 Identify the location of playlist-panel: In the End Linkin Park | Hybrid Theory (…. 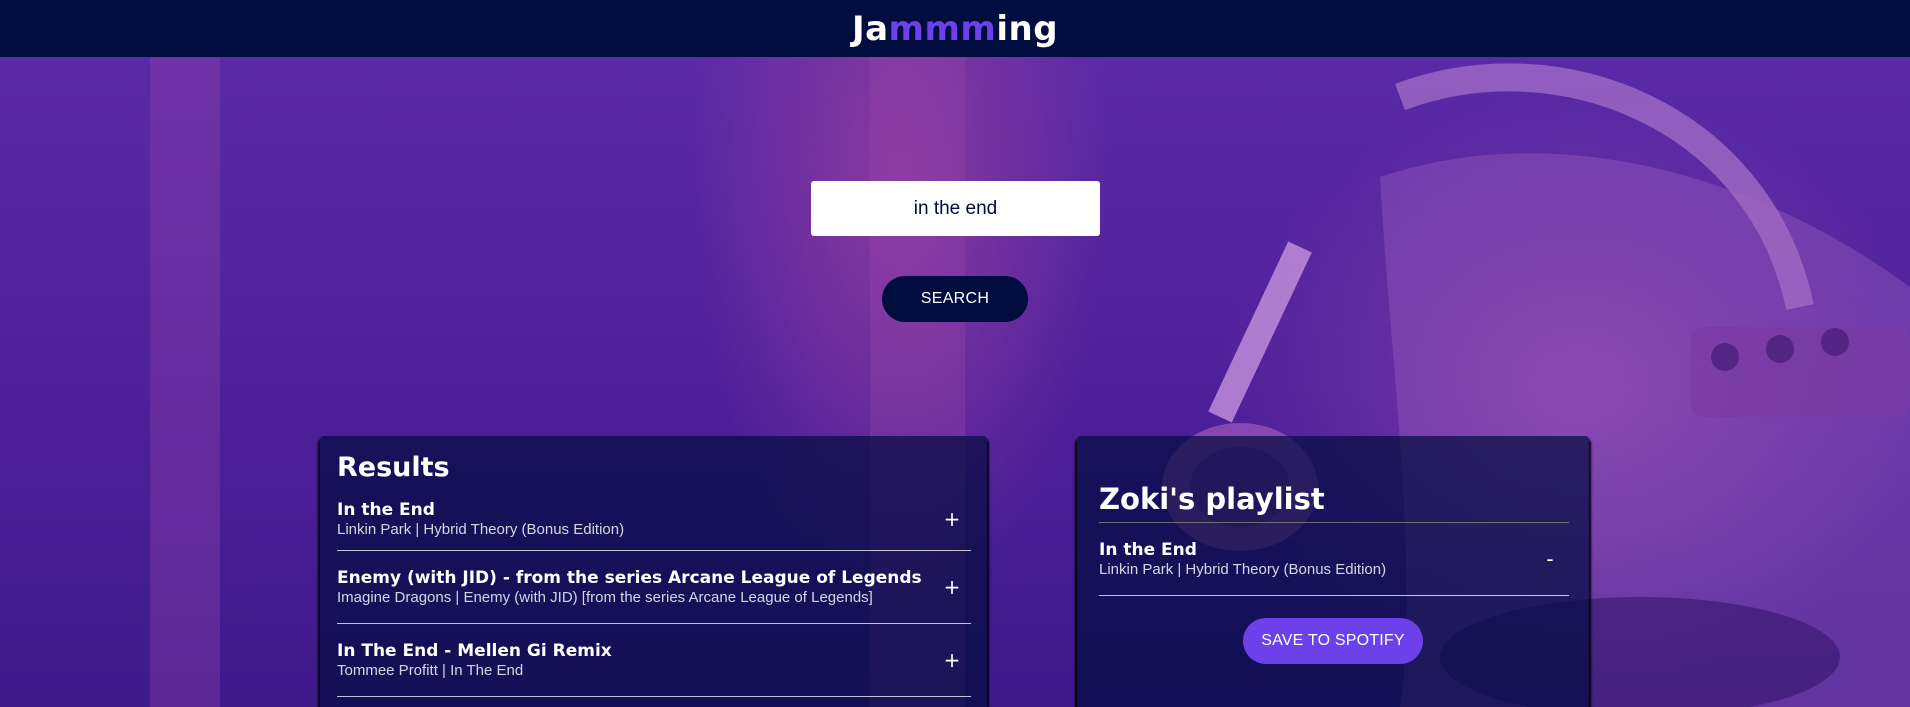
(1333, 571).